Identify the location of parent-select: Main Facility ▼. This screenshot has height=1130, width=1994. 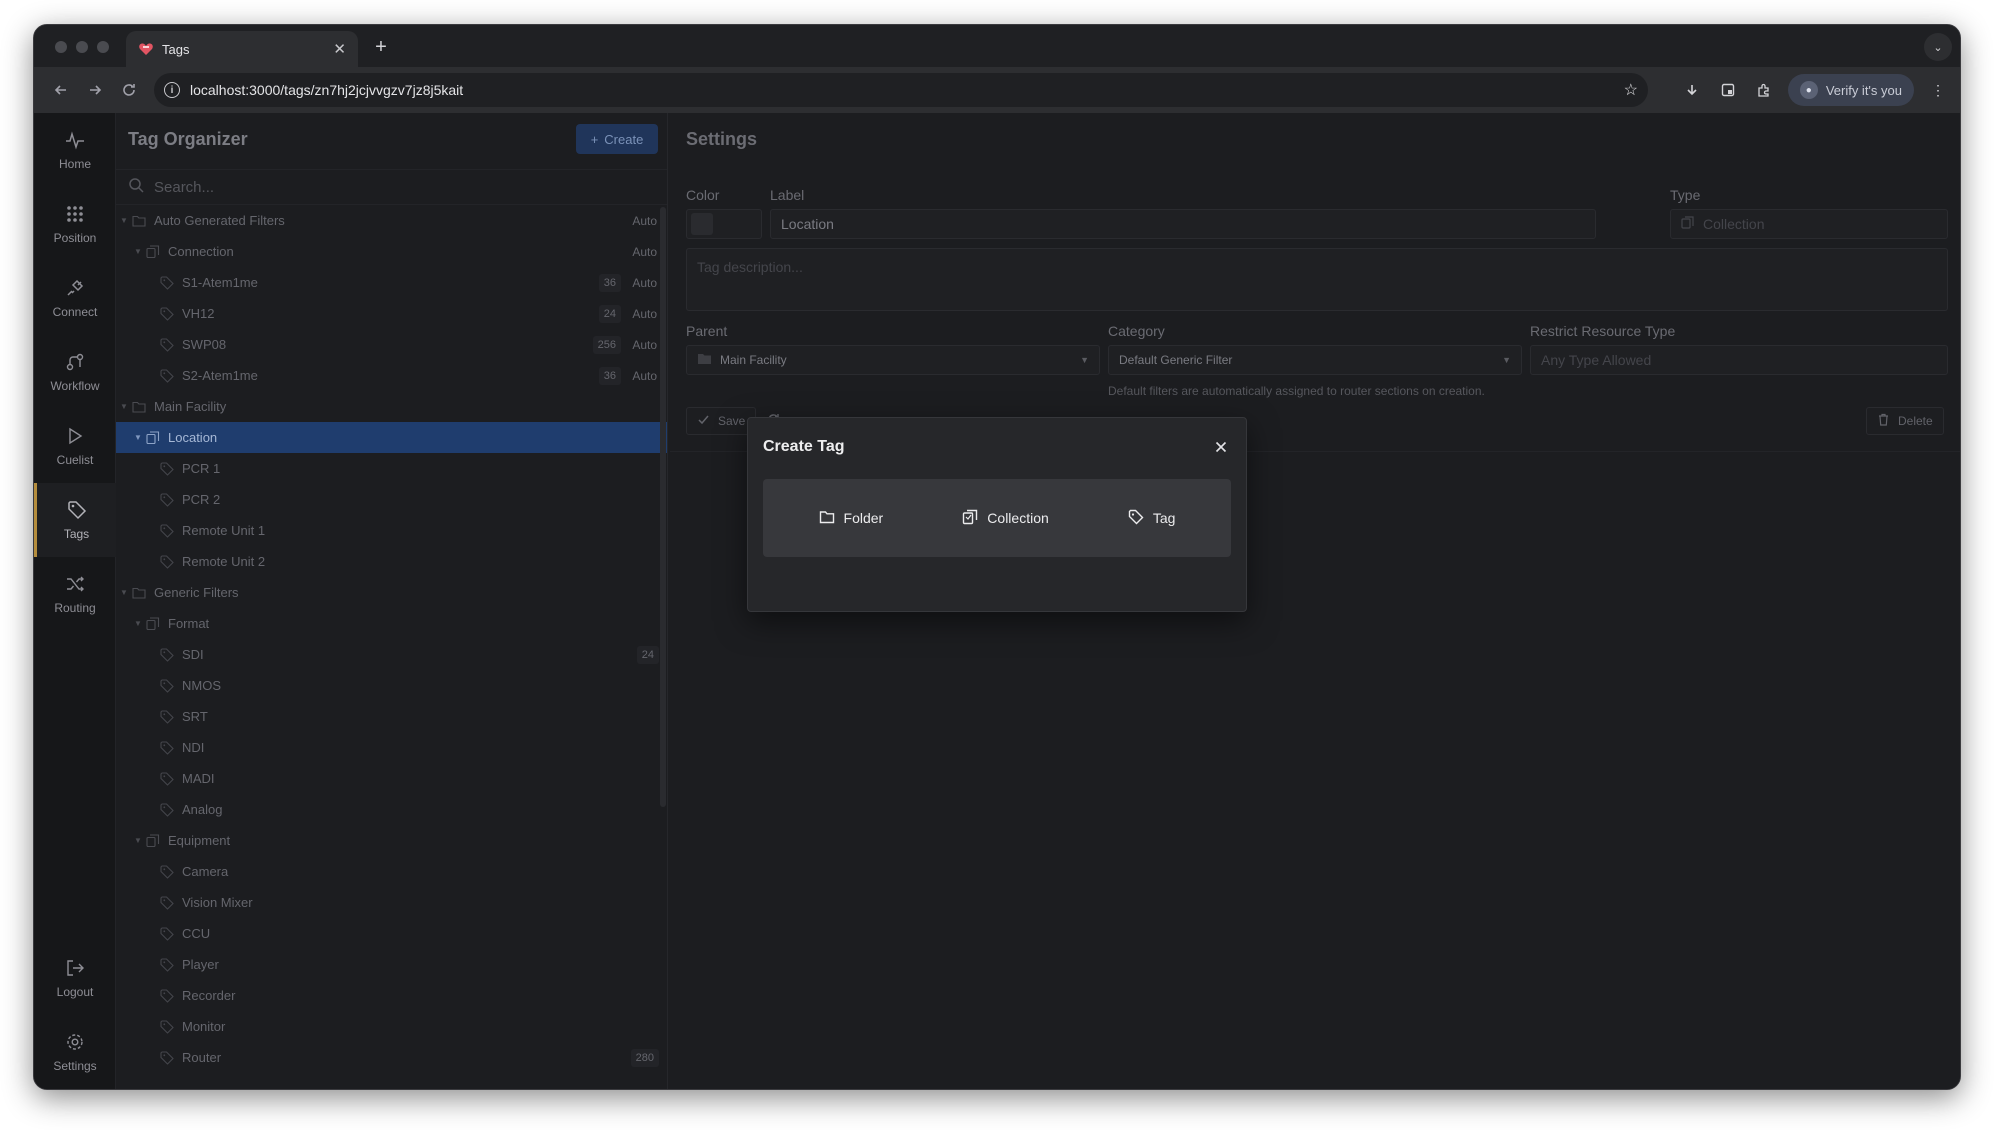
(893, 360).